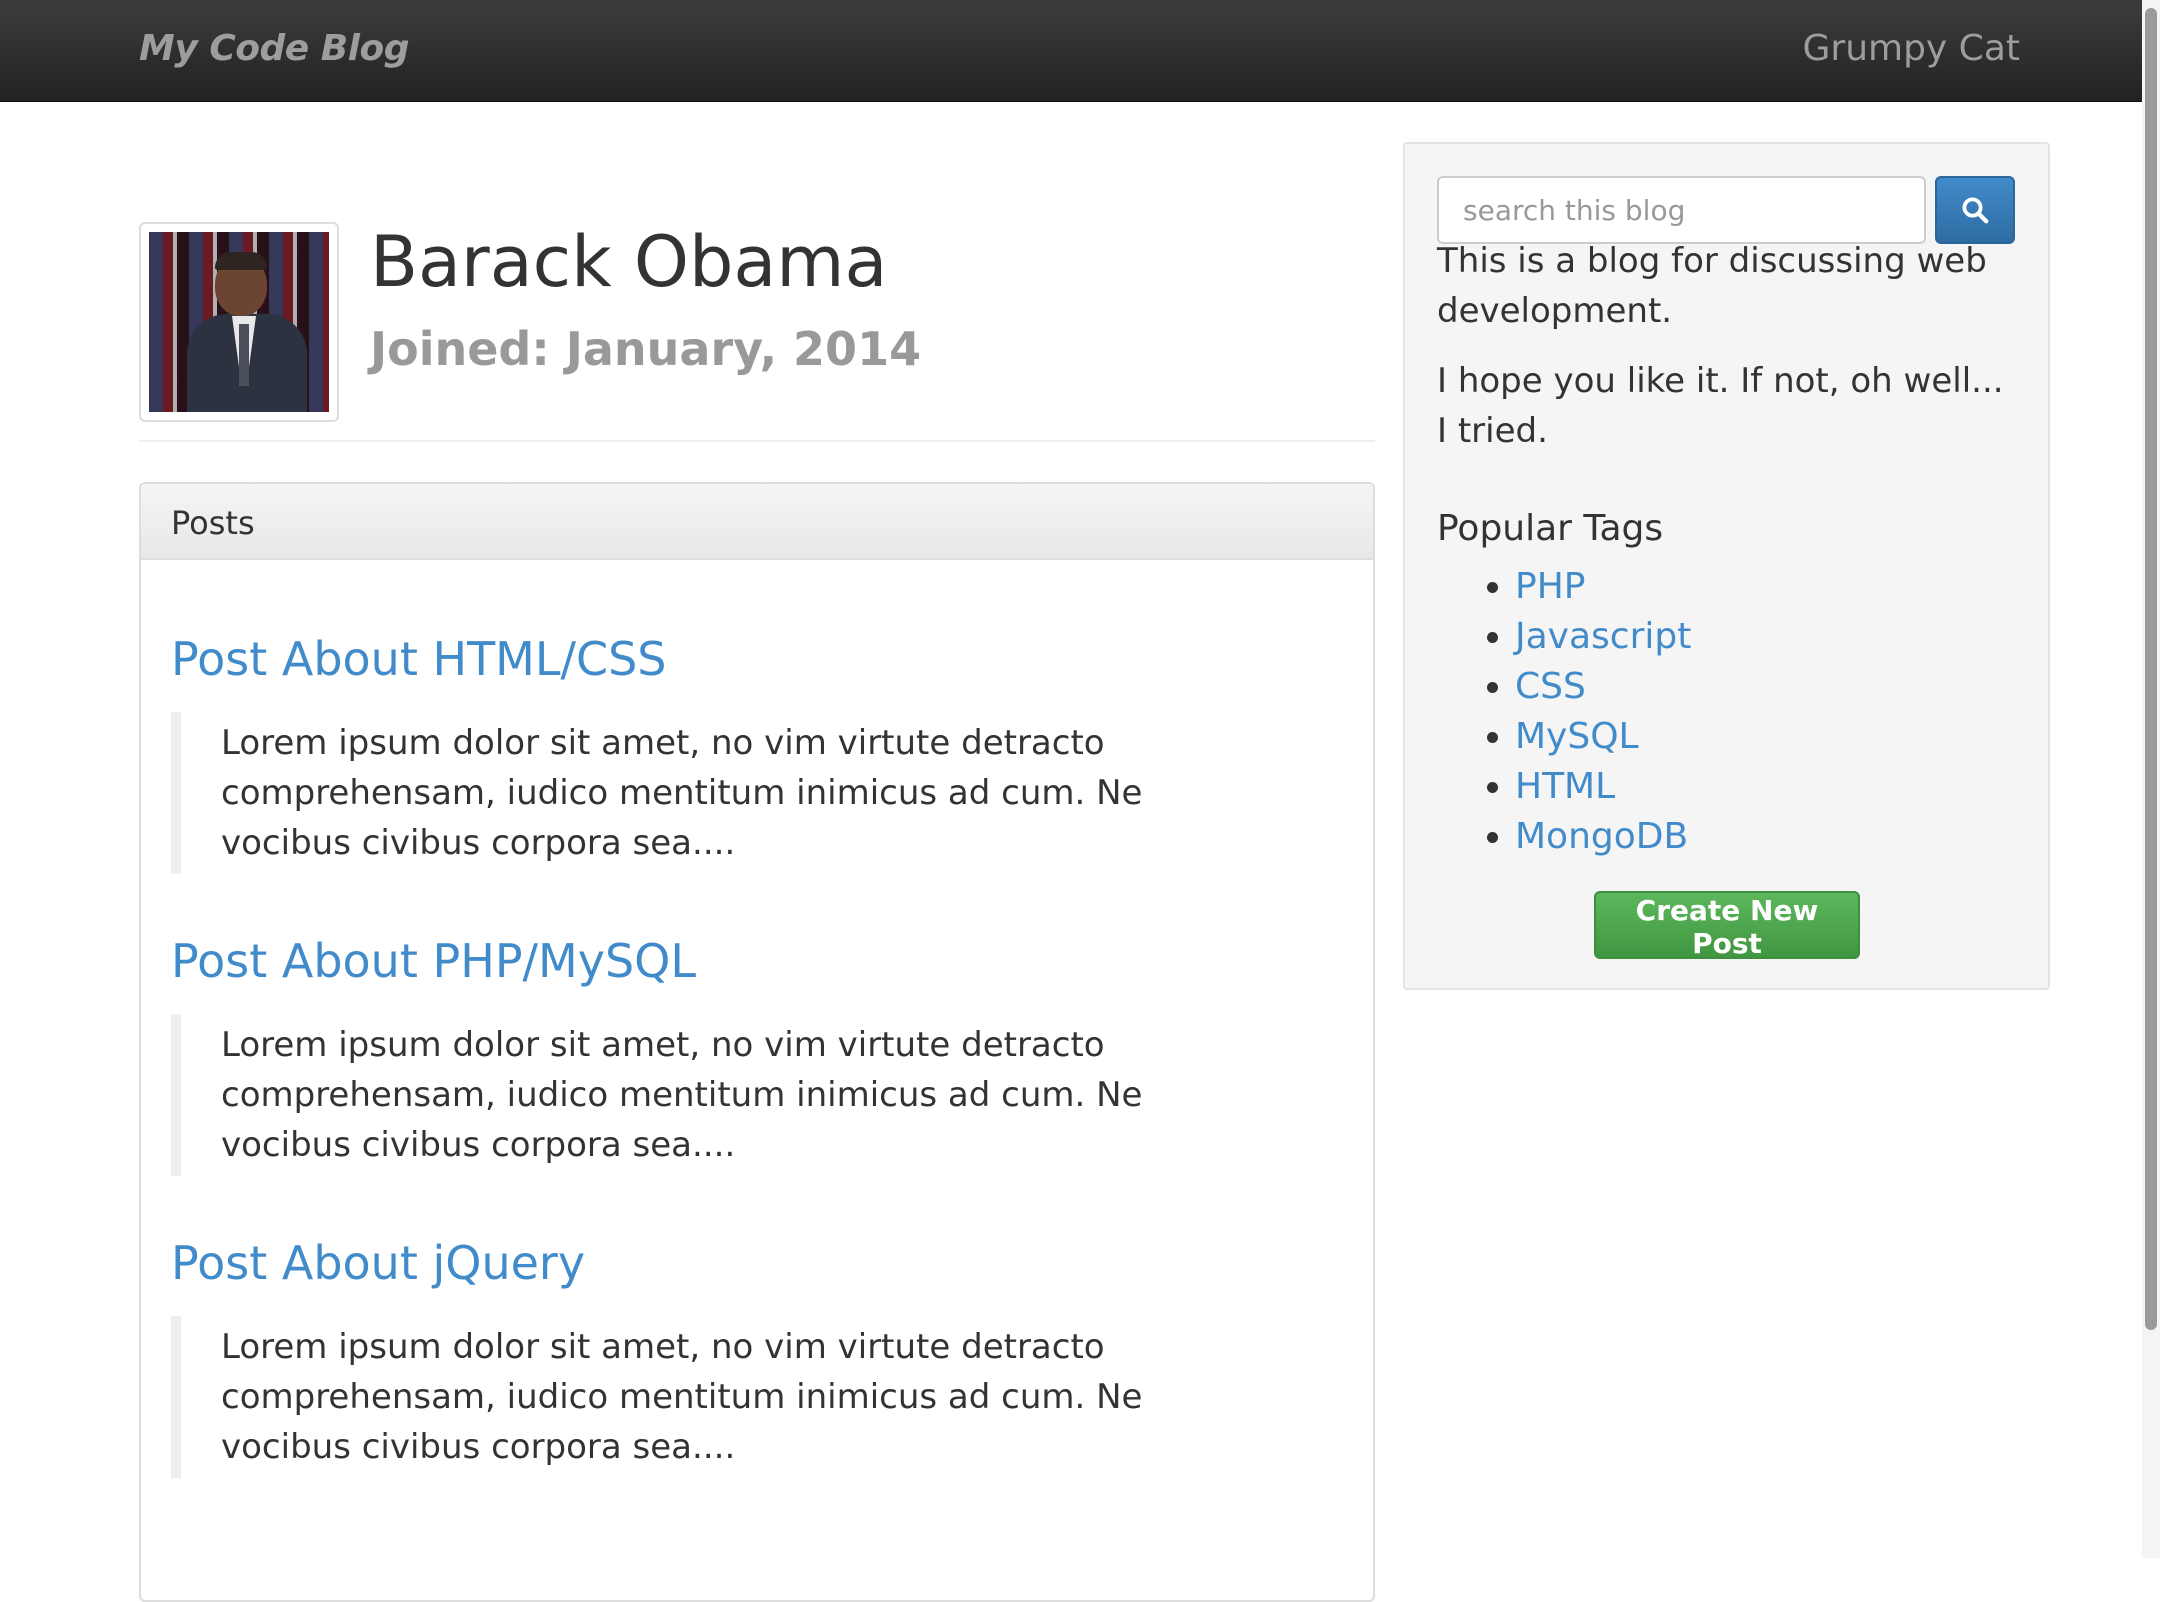 This screenshot has height=1602, width=2160. I want to click on tag-list-item: Javascript, so click(1603, 637).